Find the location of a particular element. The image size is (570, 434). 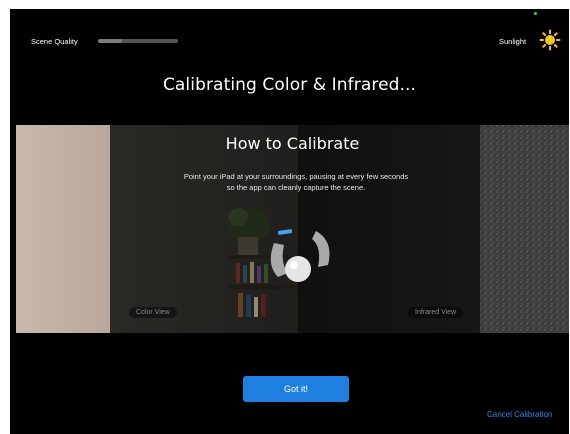

status-indicator-dot is located at coordinates (535, 13).